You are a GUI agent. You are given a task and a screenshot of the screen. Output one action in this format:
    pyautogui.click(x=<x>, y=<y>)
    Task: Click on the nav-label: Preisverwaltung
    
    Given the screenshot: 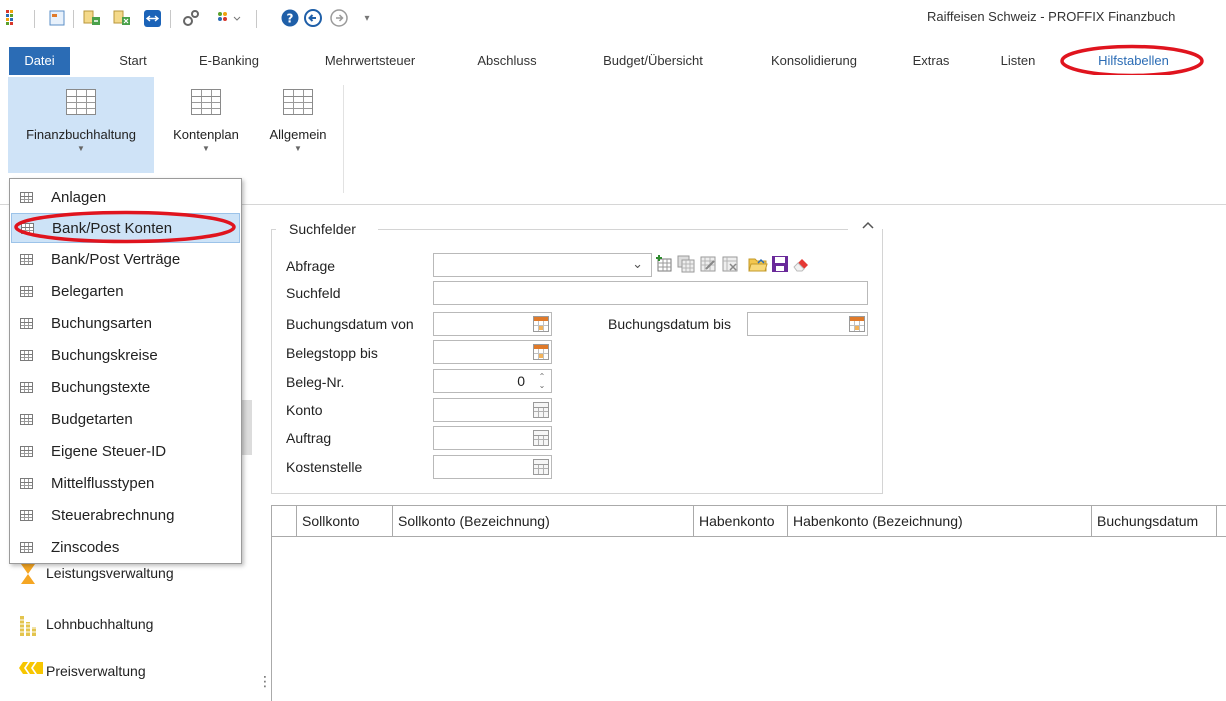 What is the action you would take?
    pyautogui.click(x=96, y=671)
    